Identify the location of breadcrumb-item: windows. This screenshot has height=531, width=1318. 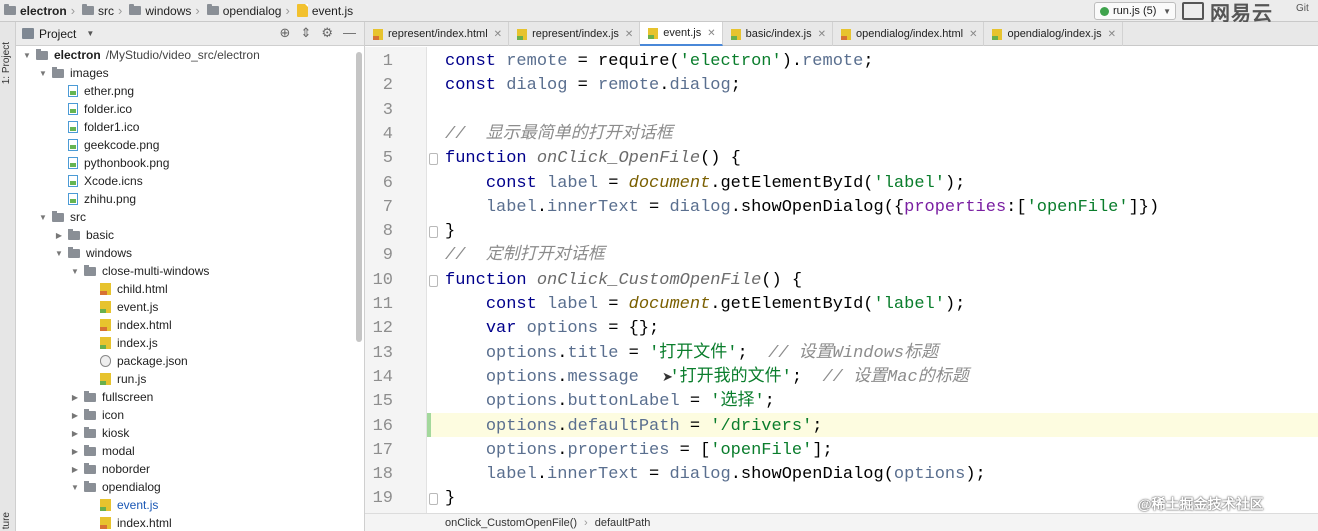
(159, 11).